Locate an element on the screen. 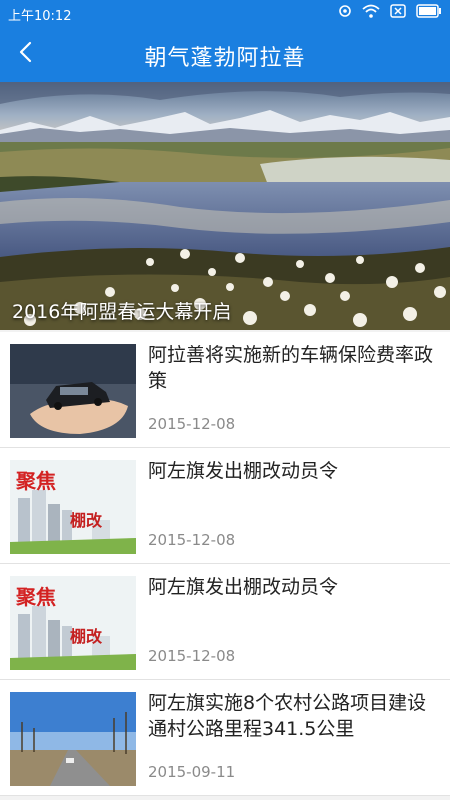  status-bar: 上午10:12 is located at coordinates (225, 13).